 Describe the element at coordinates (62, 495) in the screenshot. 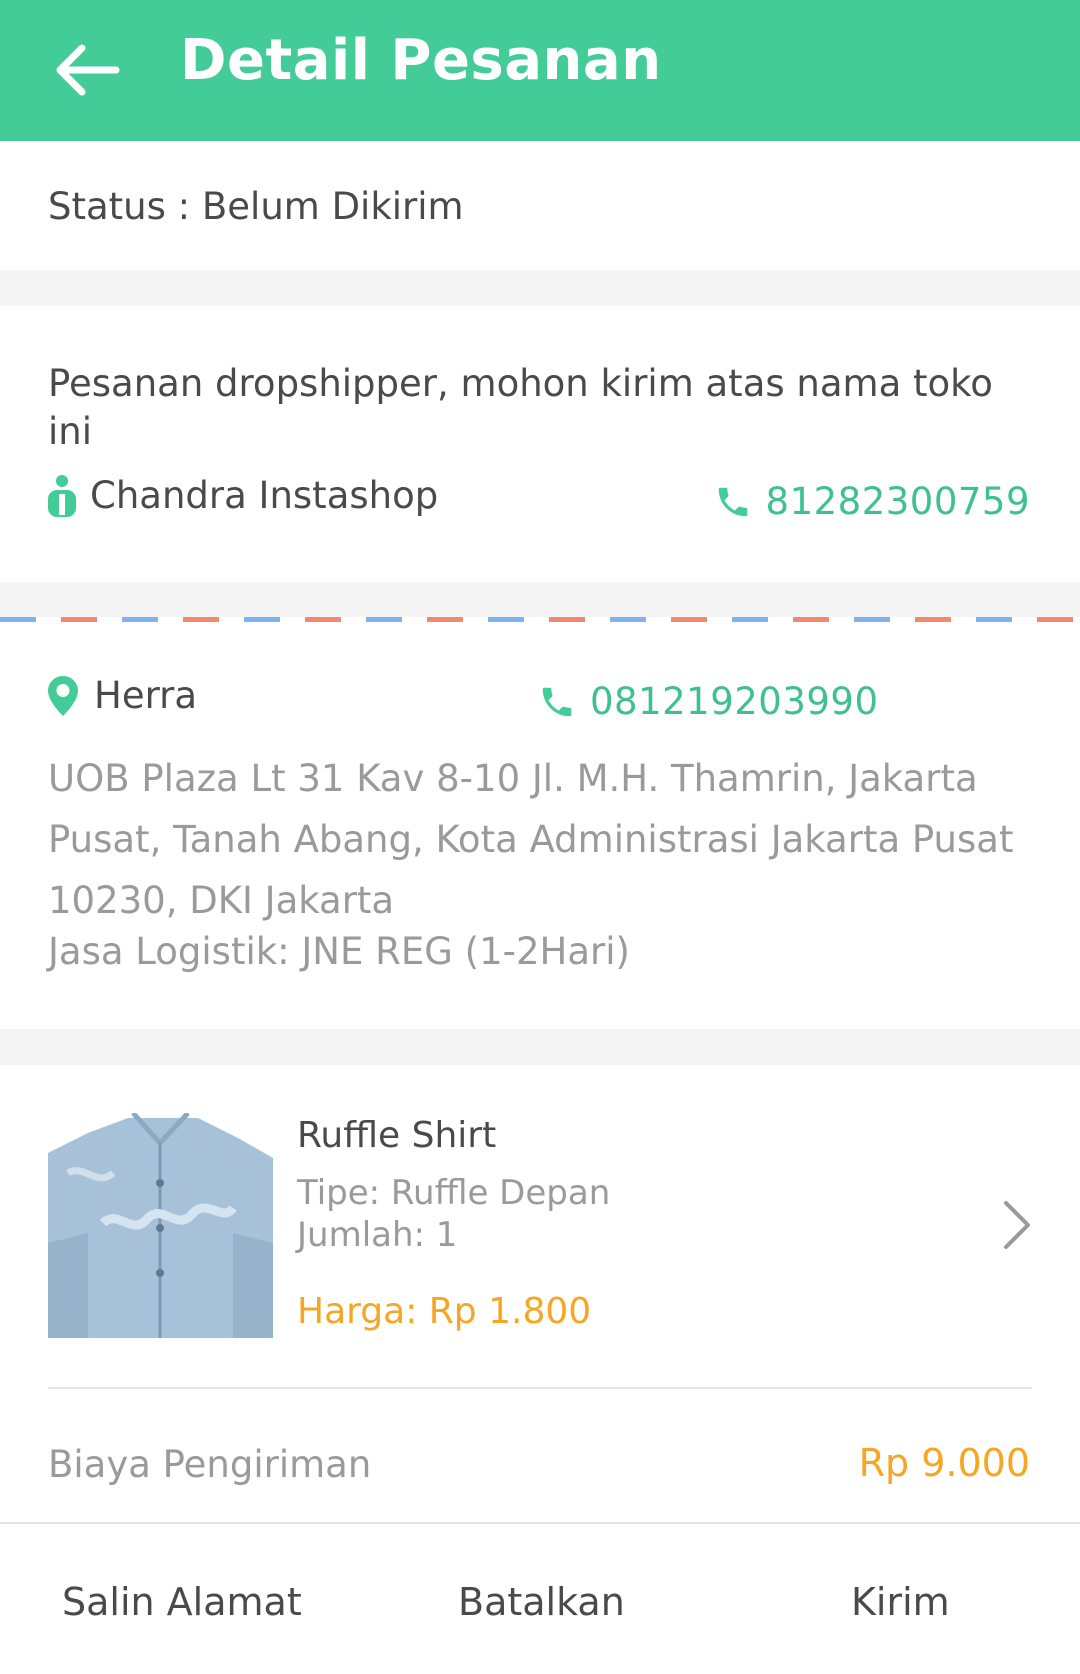

I see `person-icon` at that location.